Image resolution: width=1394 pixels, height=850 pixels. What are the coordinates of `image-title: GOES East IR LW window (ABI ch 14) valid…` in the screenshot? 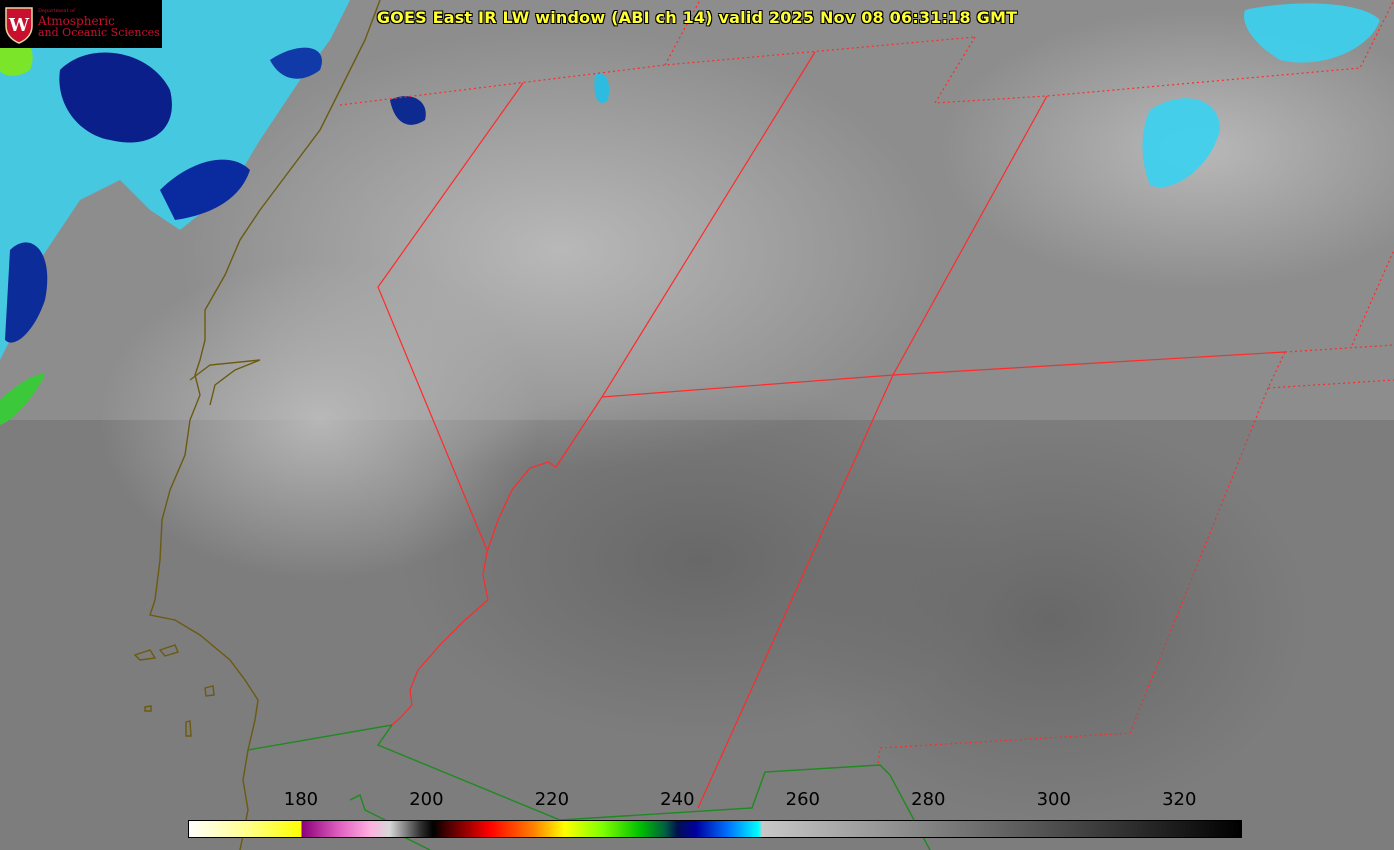 It's located at (697, 17).